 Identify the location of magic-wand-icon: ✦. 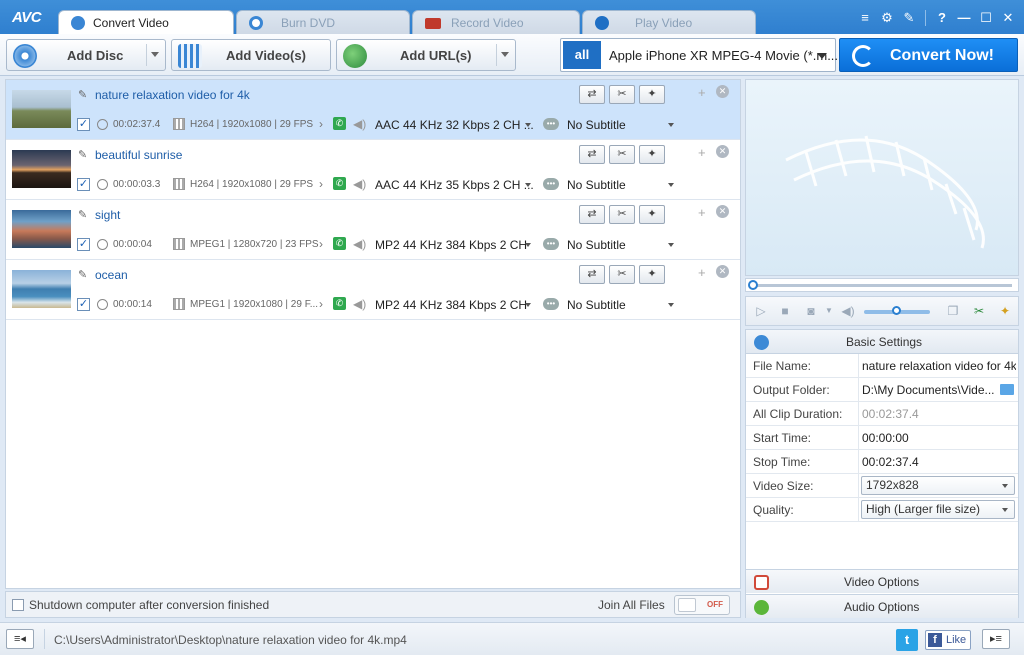
(1005, 311).